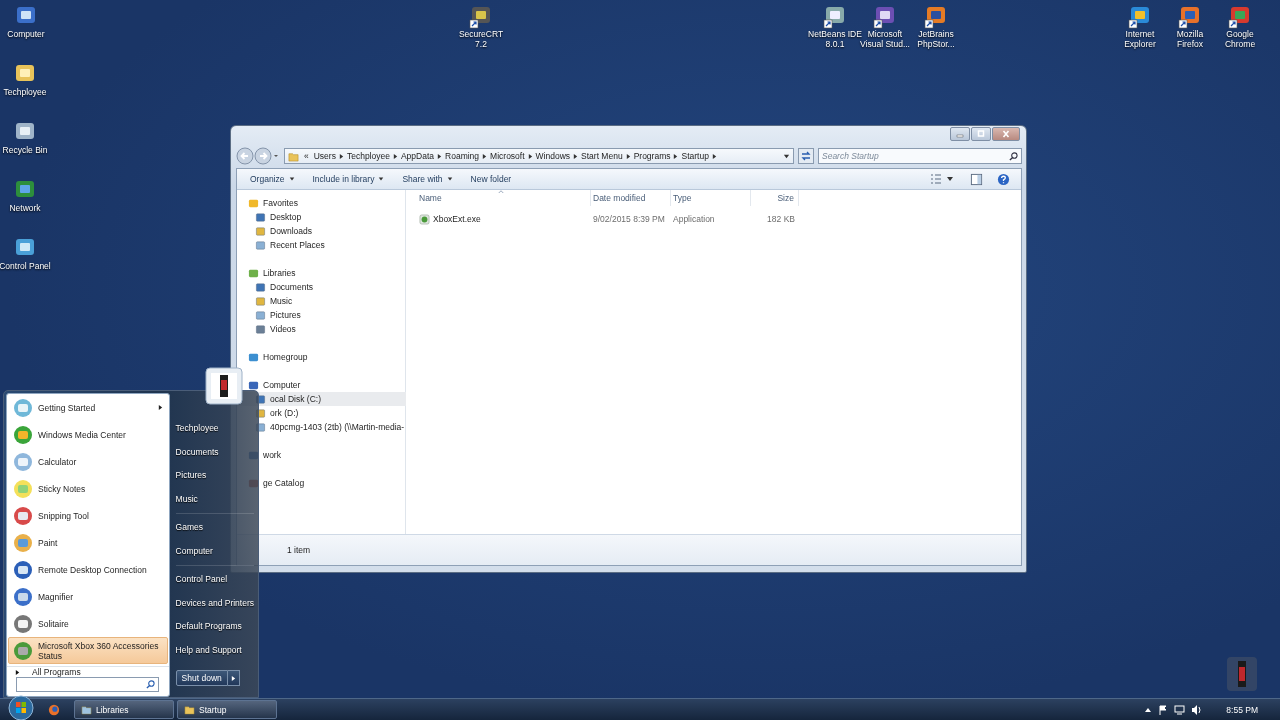 This screenshot has width=1280, height=720. Describe the element at coordinates (214, 627) in the screenshot. I see `start-menu-link: Default Programs` at that location.